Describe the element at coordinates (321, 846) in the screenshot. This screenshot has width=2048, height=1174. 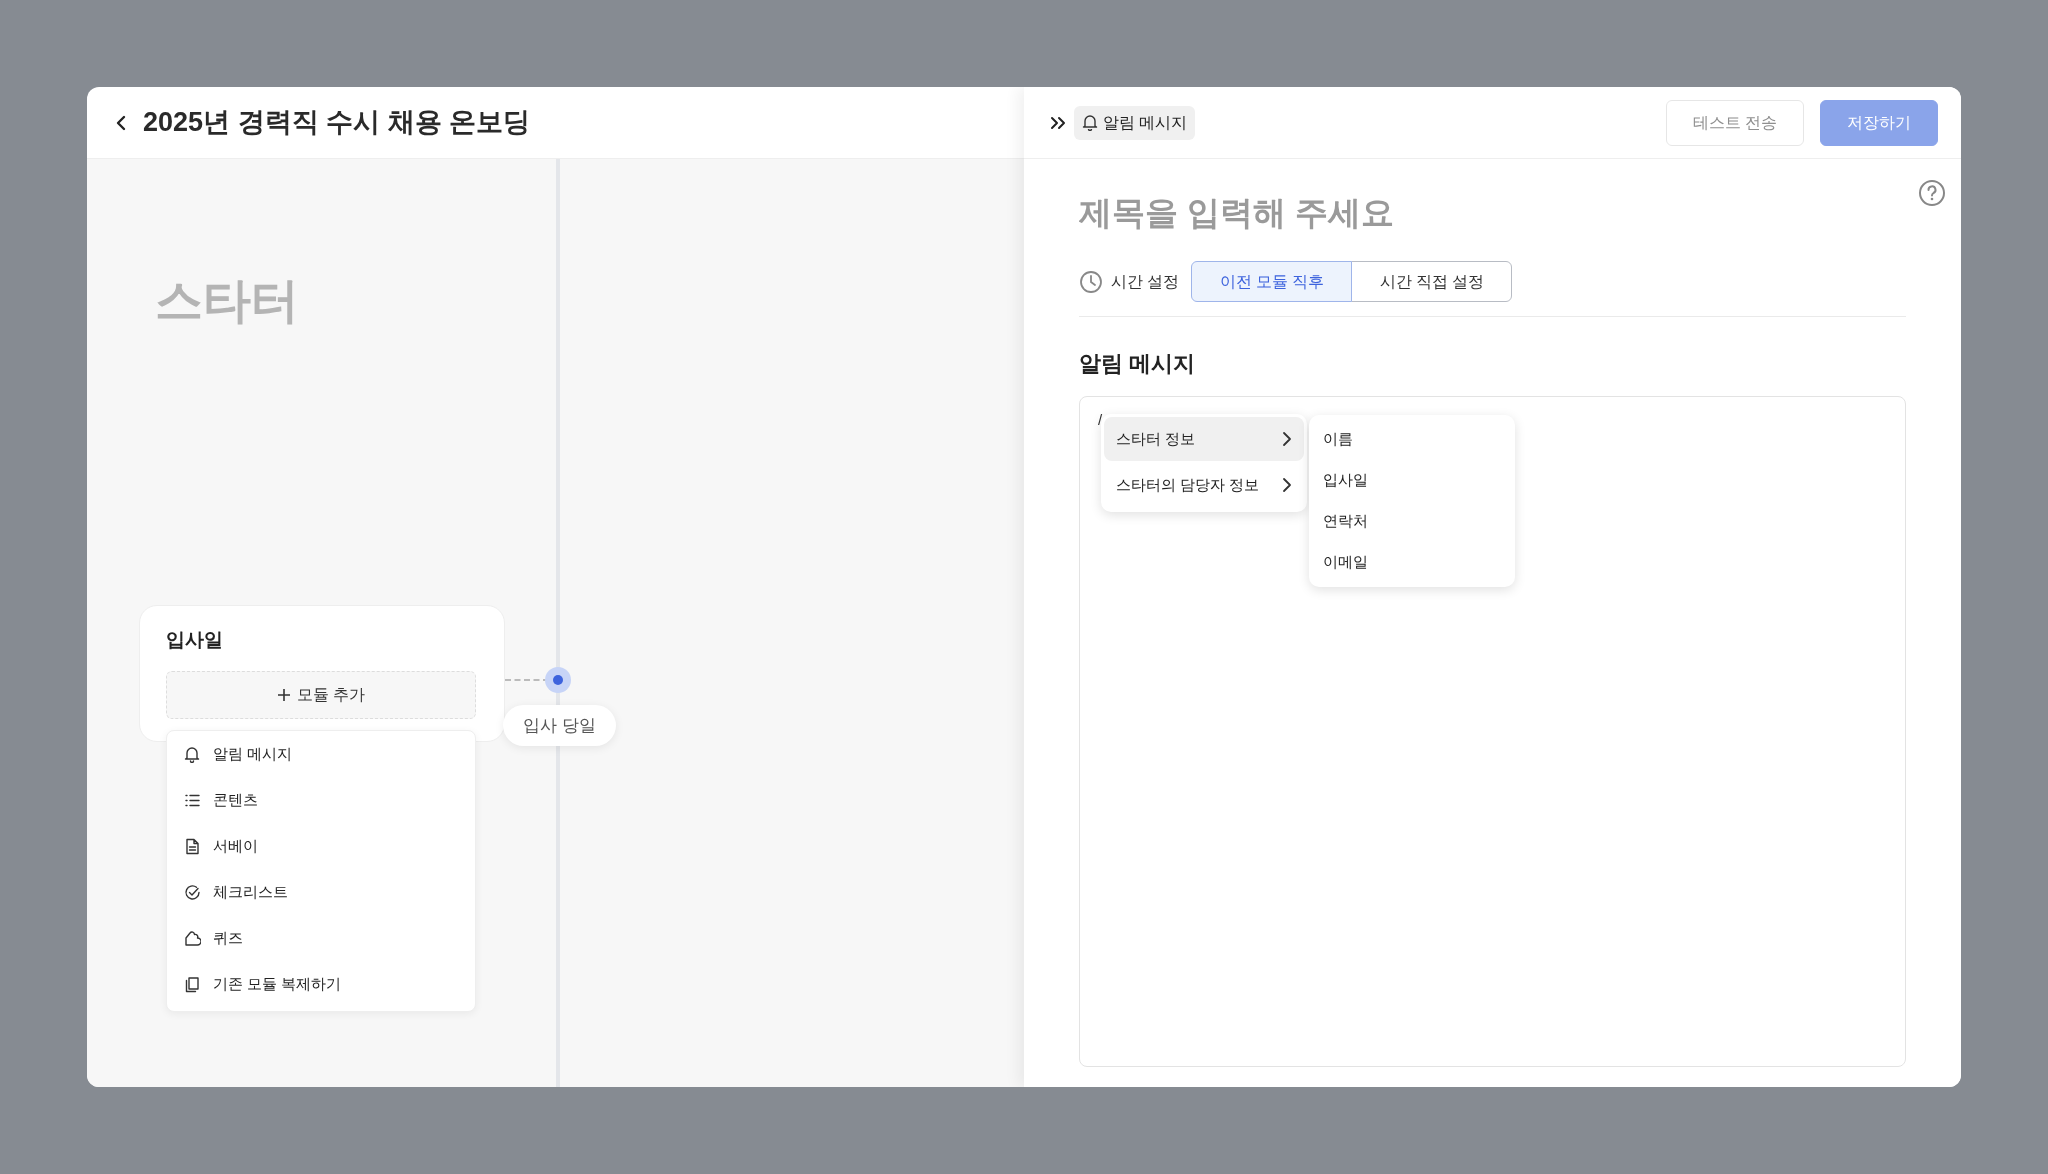
I see `module-menu-item: 서베이` at that location.